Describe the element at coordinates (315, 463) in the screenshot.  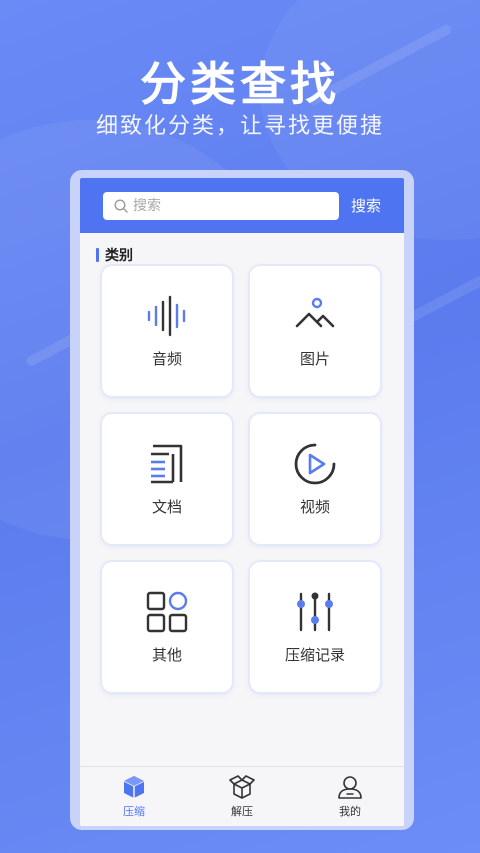
I see `video-play-icon` at that location.